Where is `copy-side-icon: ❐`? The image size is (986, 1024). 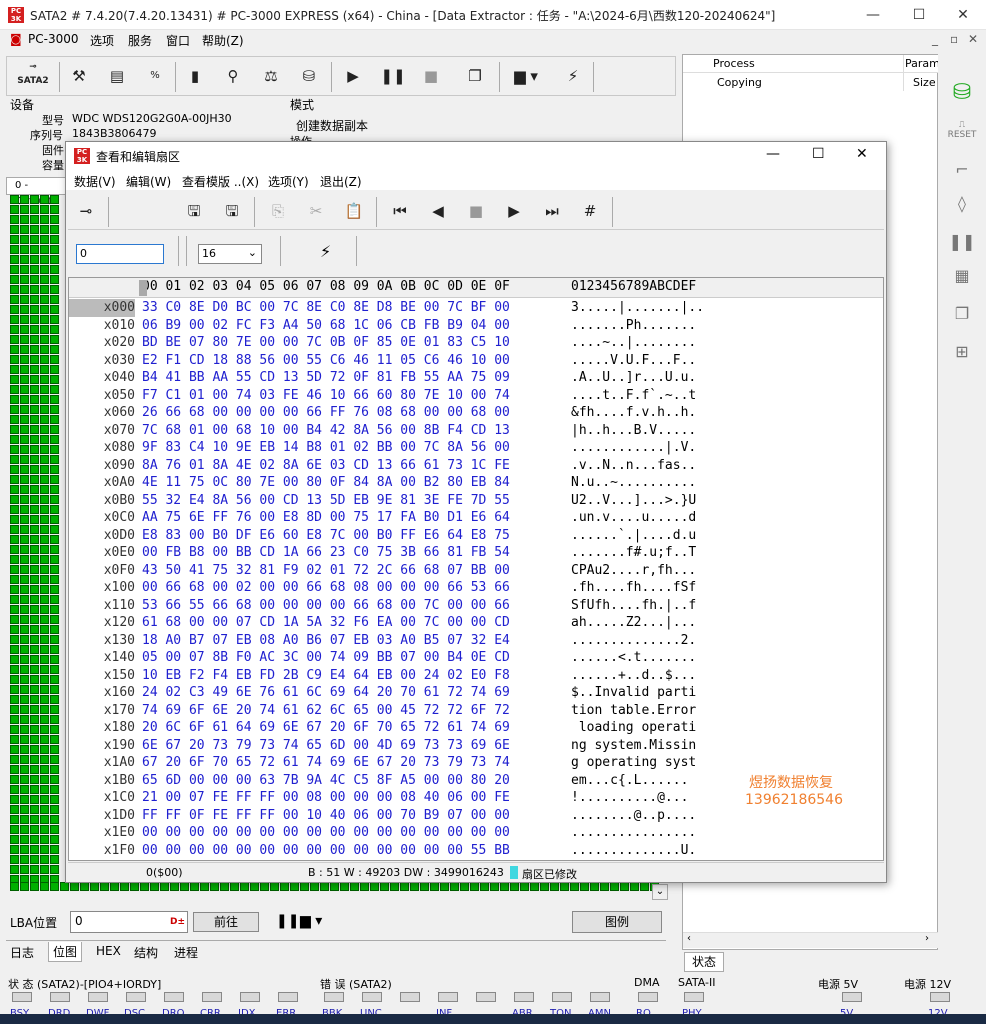
copy-side-icon: ❐ is located at coordinates (962, 318).